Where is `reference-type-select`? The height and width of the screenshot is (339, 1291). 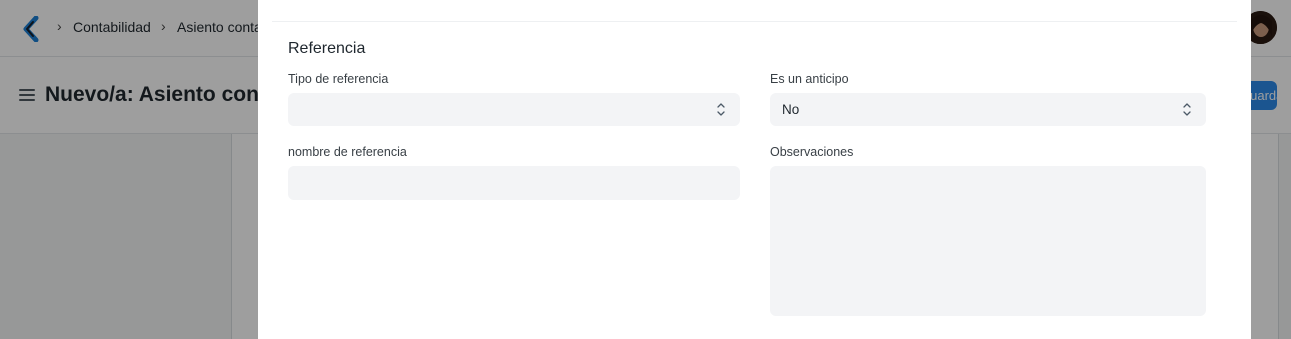
reference-type-select is located at coordinates (514, 109).